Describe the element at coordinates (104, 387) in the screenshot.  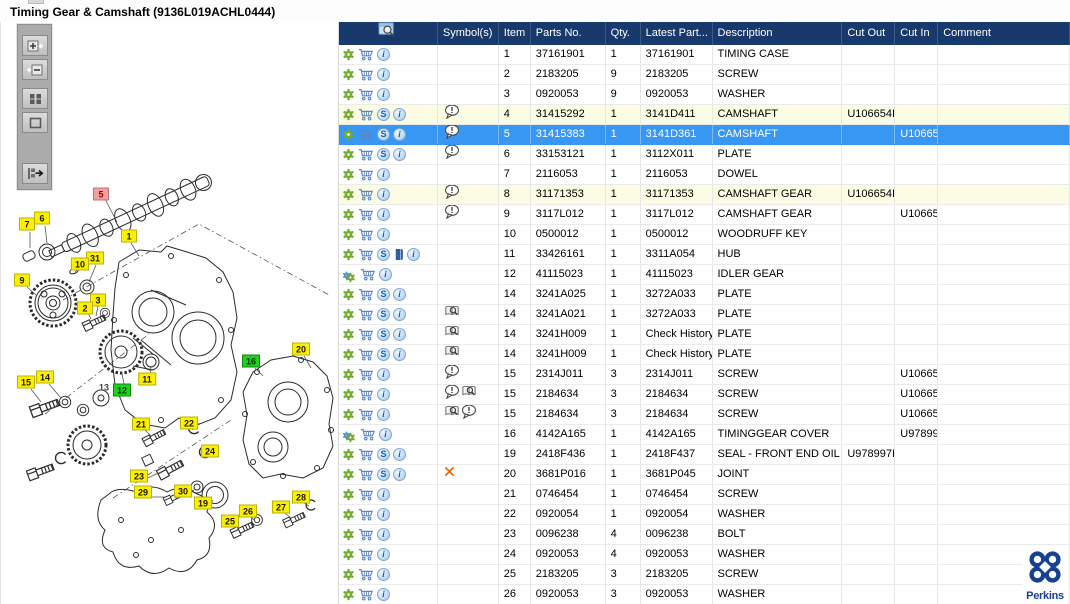
I see `diagram-callout-13: 13` at that location.